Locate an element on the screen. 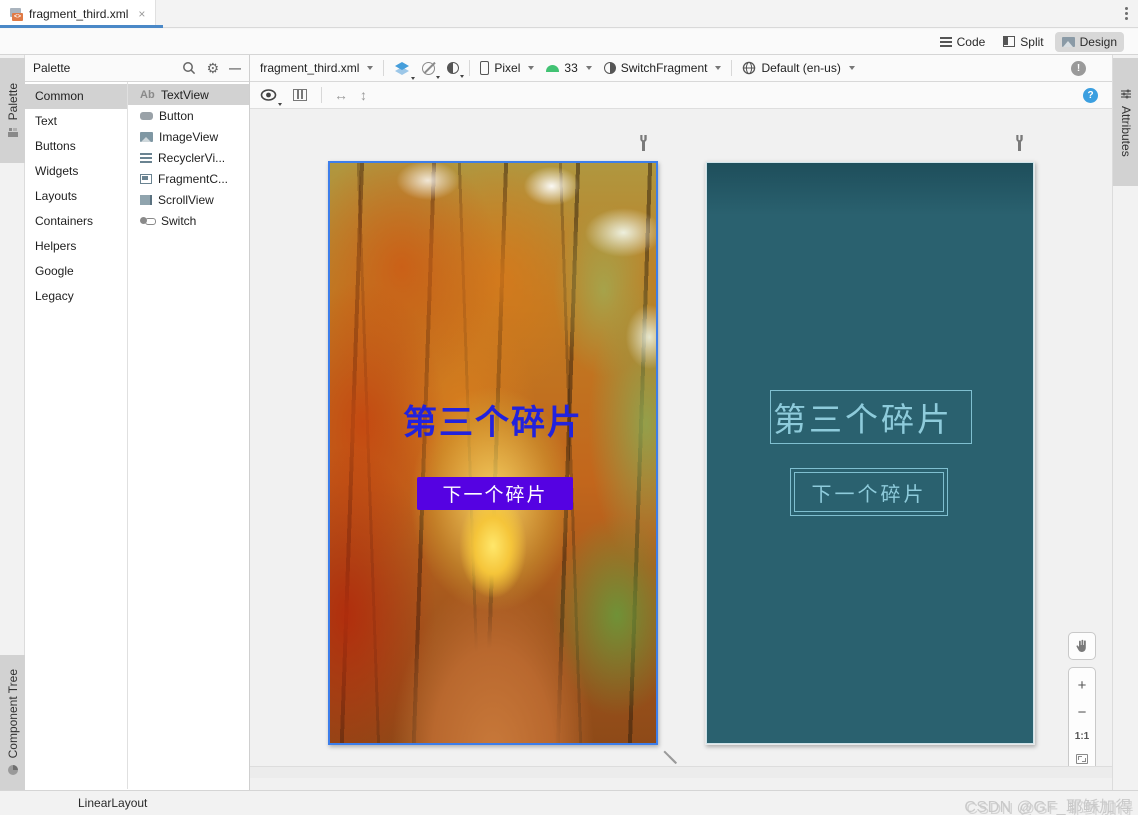 This screenshot has height=815, width=1138. palette-icon is located at coordinates (12, 133).